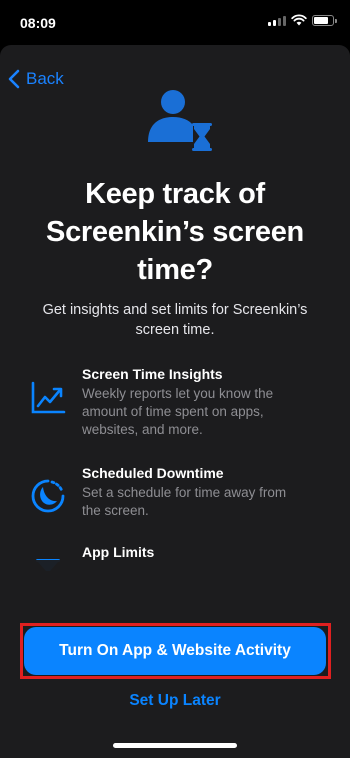  What do you see at coordinates (175, 701) in the screenshot?
I see `set-up-later-button: Set Up Later` at bounding box center [175, 701].